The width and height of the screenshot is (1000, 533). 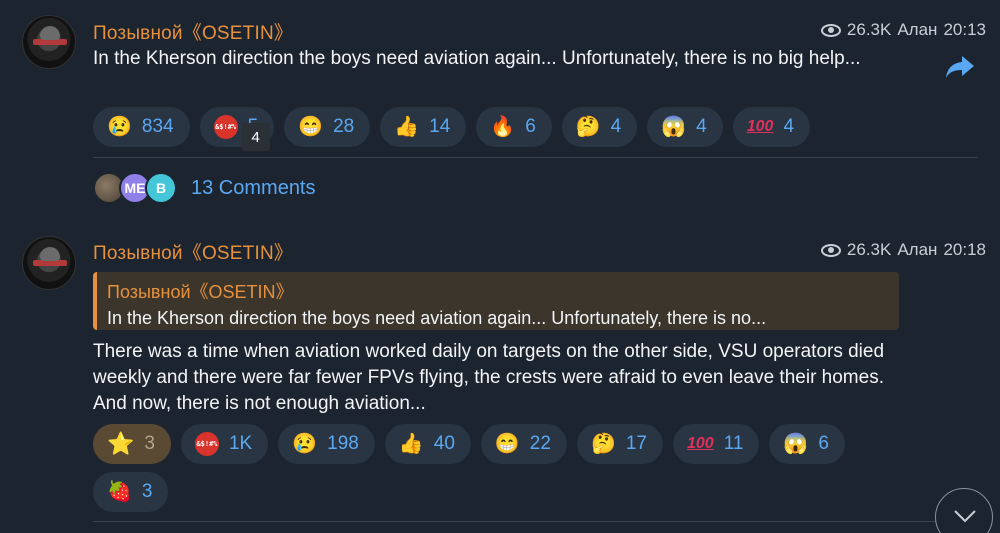 I want to click on reaction-count: 28, so click(x=344, y=126).